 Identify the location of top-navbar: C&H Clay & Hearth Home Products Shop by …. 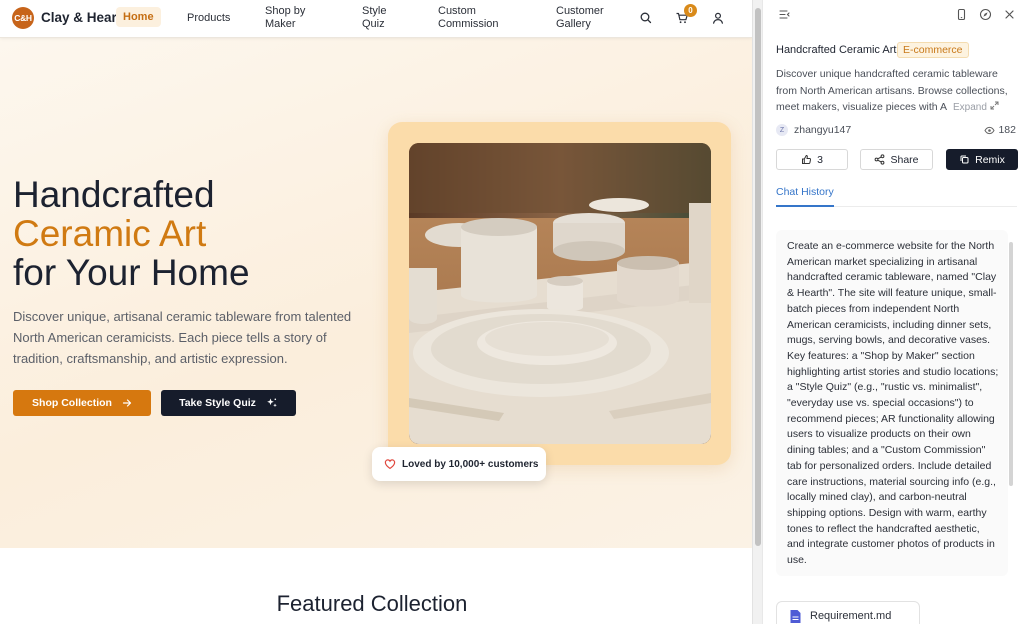
(376, 19).